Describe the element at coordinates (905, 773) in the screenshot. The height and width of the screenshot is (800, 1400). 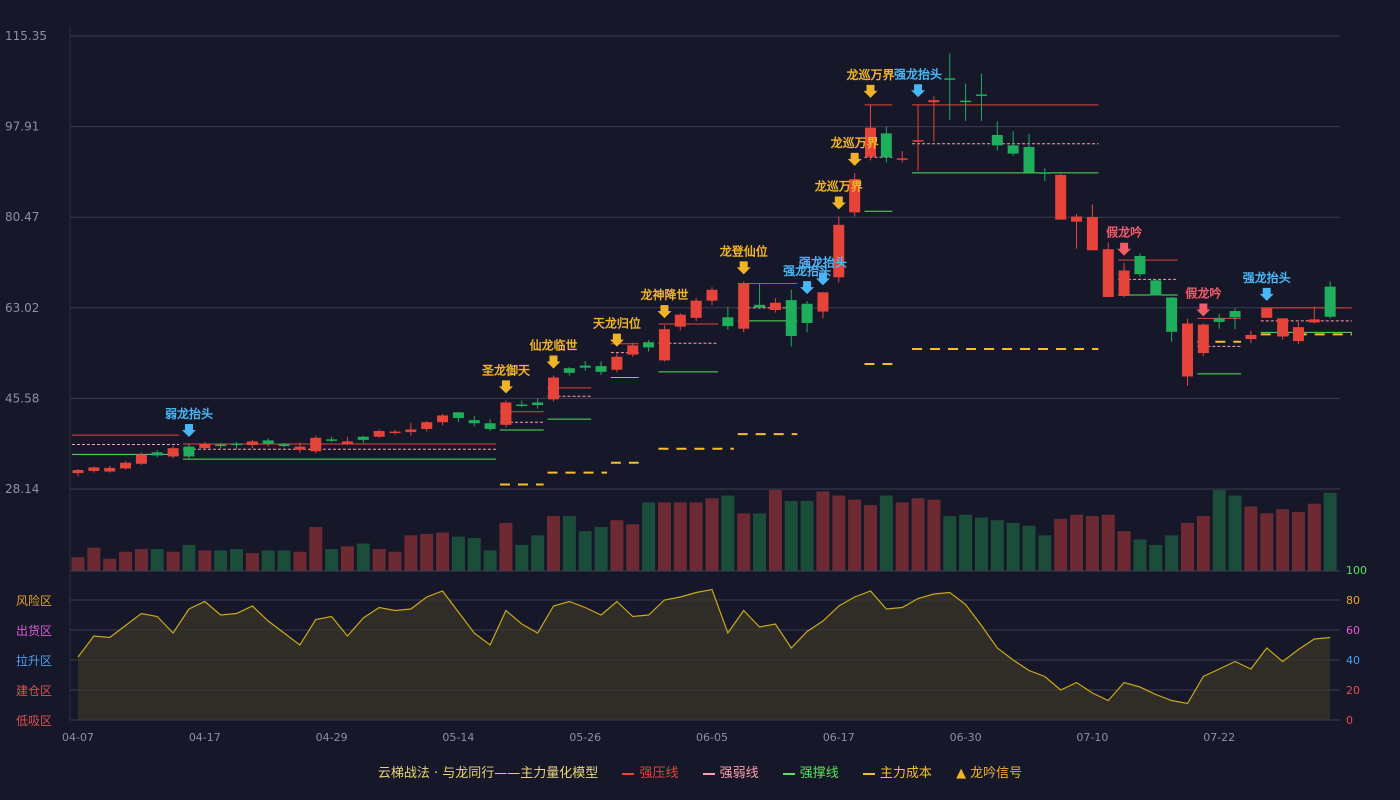
I see `legend-label-cost: 主力成本` at that location.